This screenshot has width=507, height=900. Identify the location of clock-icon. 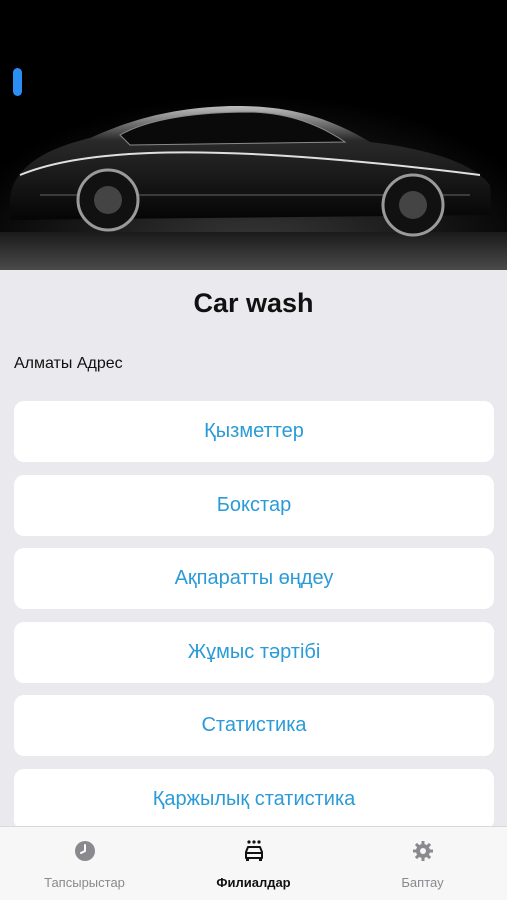
(85, 851).